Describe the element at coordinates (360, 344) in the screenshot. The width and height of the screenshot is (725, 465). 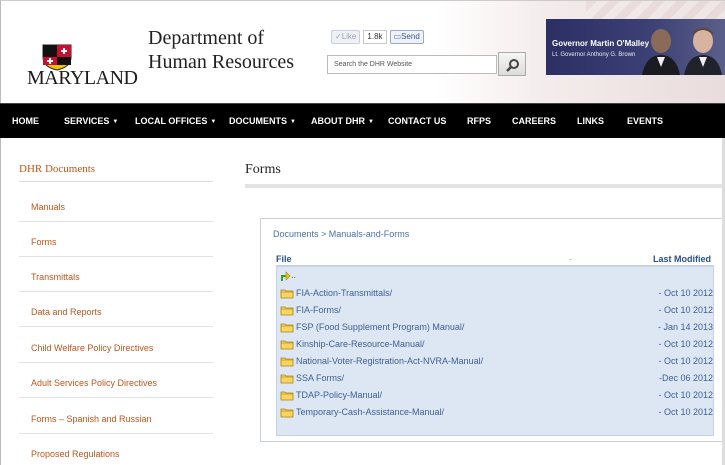
I see `file-name-link: Kinship-Care-Resource-Manual/` at that location.